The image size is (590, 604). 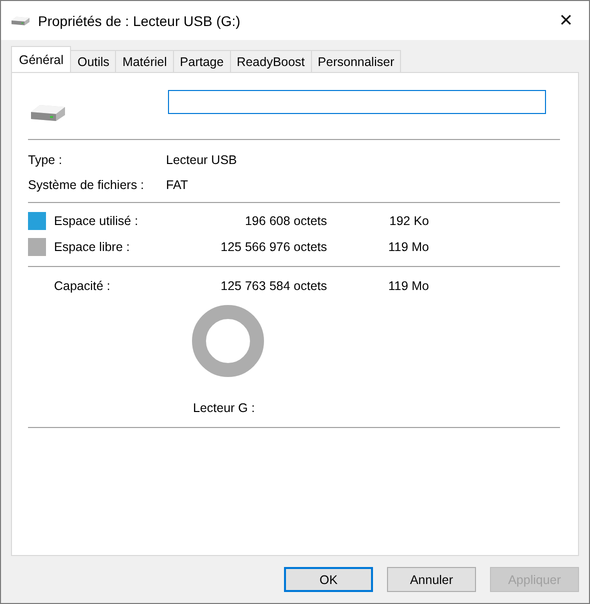 I want to click on drive-label: Lecteur G :, so click(x=224, y=408).